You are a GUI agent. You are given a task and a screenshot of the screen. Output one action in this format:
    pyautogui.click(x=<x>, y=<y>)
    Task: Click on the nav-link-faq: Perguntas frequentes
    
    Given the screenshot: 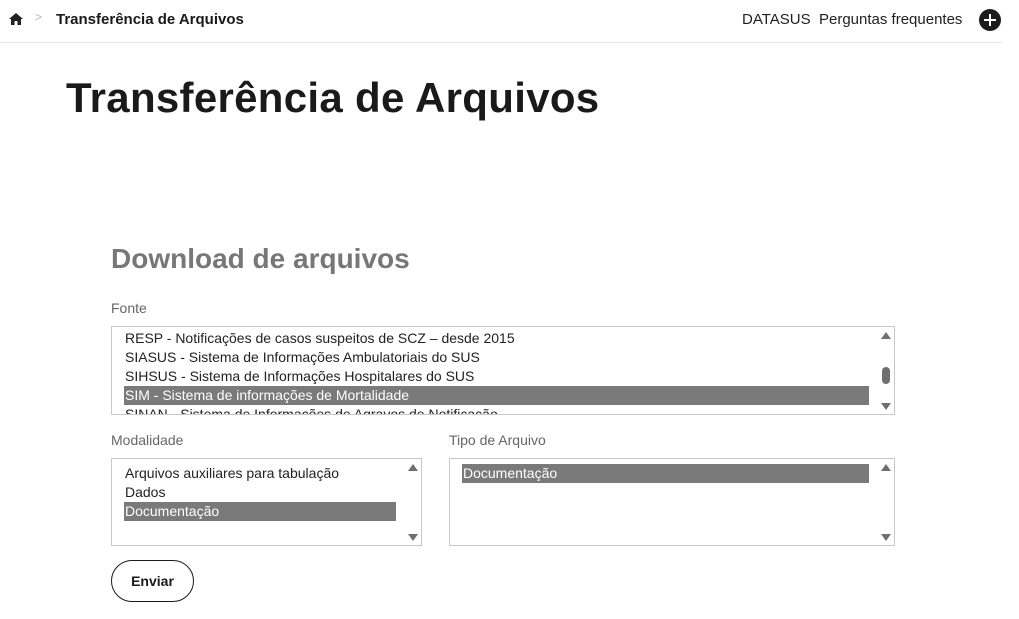 What is the action you would take?
    pyautogui.click(x=890, y=19)
    